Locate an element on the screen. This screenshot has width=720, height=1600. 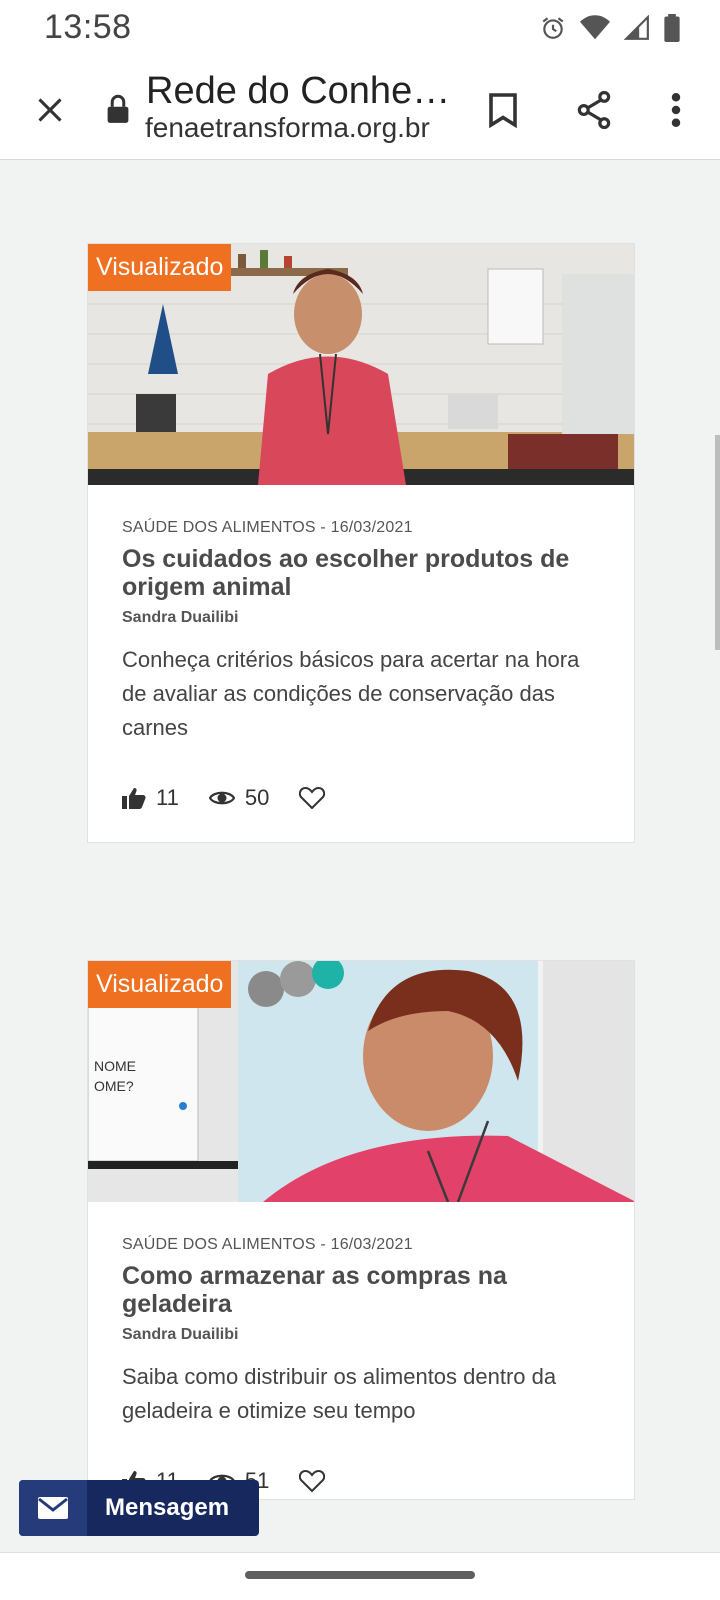
share-icon is located at coordinates (594, 110).